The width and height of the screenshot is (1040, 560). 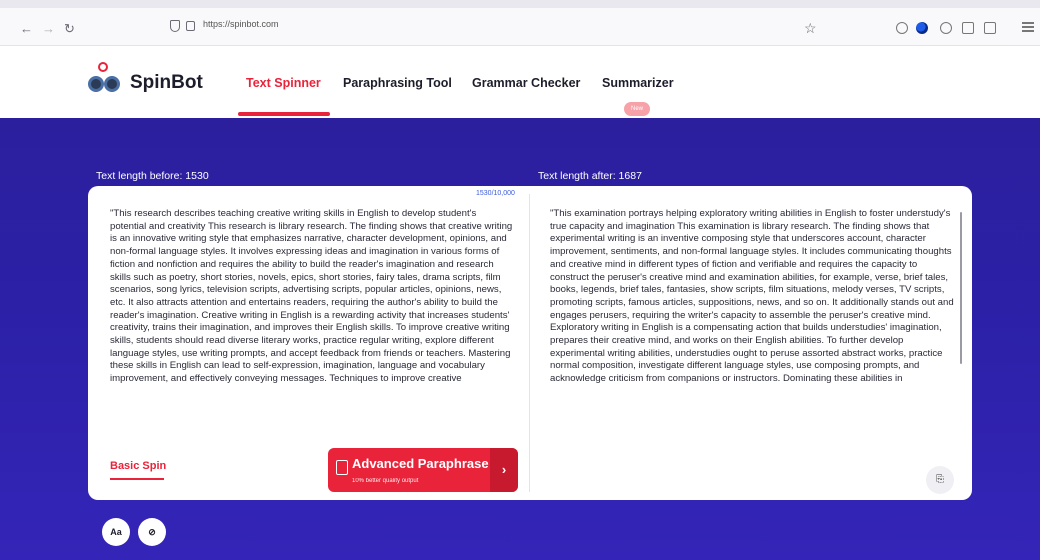 I want to click on active-nav-indicator, so click(x=284, y=114).